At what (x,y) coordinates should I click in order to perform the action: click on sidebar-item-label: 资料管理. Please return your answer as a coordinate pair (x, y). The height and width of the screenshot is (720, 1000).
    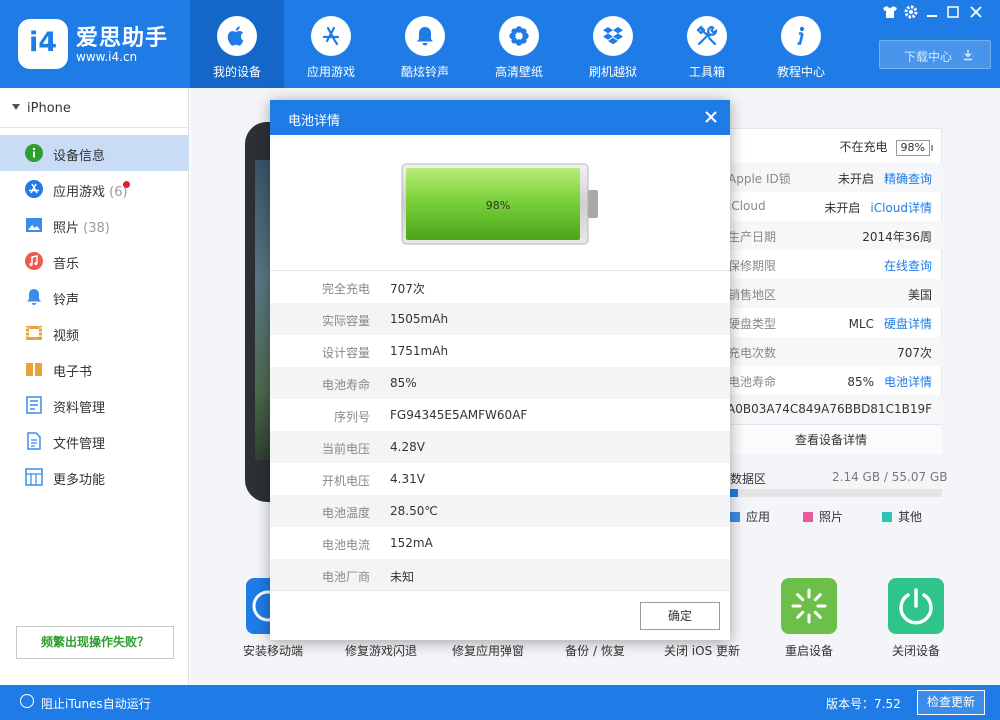
    Looking at the image, I should click on (79, 408).